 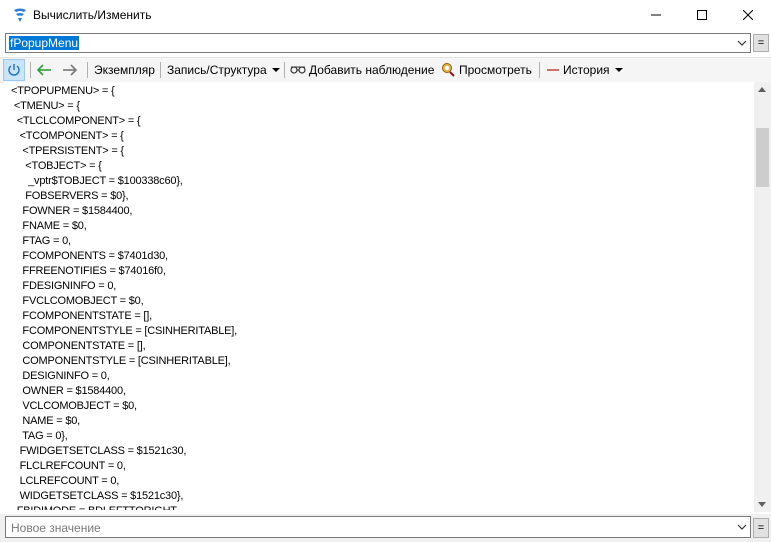 What do you see at coordinates (761, 43) in the screenshot?
I see `evaluate-button: =` at bounding box center [761, 43].